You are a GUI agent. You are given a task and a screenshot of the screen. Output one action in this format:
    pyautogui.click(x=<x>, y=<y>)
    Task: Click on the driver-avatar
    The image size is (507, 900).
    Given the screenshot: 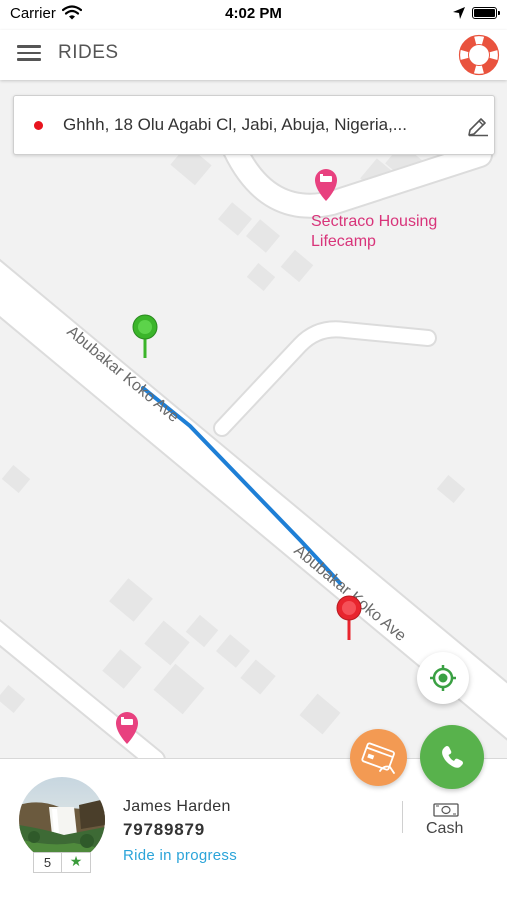 What is the action you would take?
    pyautogui.click(x=62, y=820)
    